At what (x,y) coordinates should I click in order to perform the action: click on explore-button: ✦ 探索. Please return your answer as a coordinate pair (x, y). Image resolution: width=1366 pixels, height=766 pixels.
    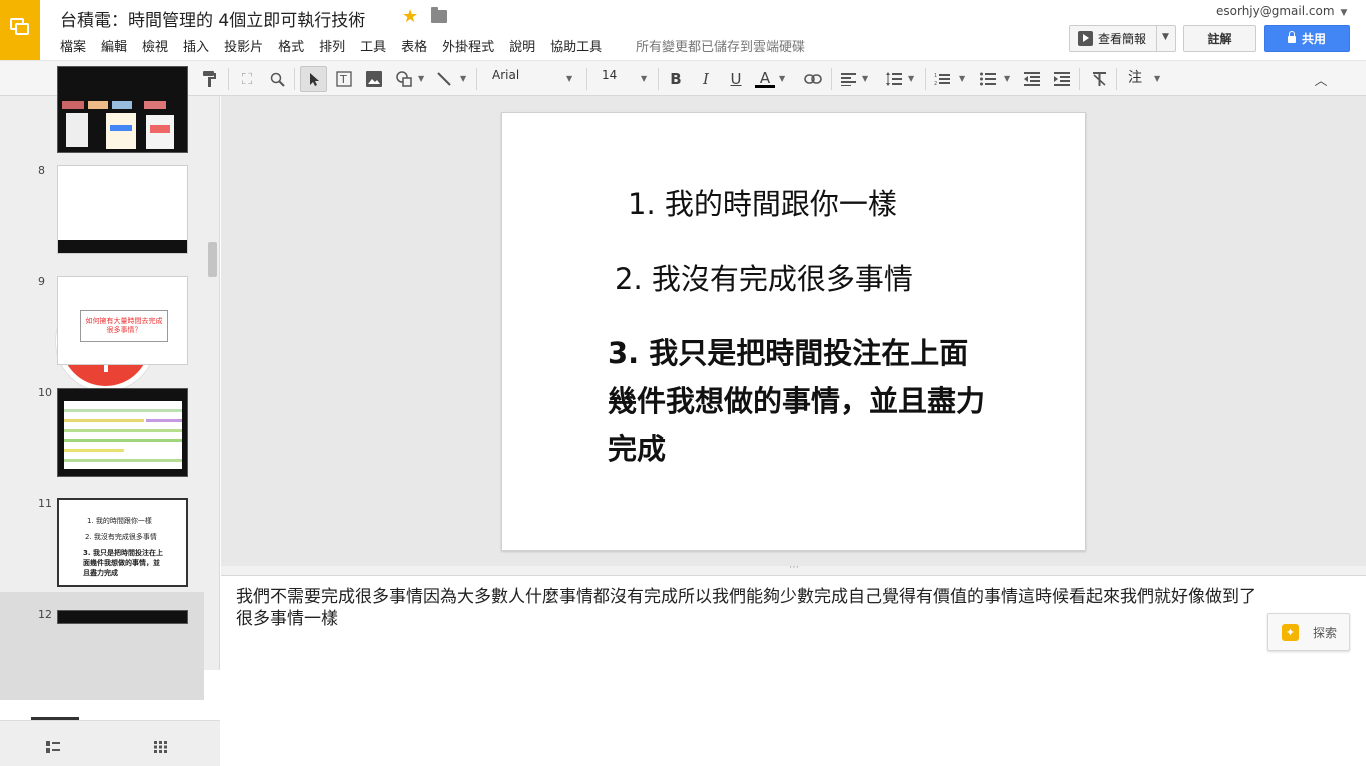
    Looking at the image, I should click on (1308, 632).